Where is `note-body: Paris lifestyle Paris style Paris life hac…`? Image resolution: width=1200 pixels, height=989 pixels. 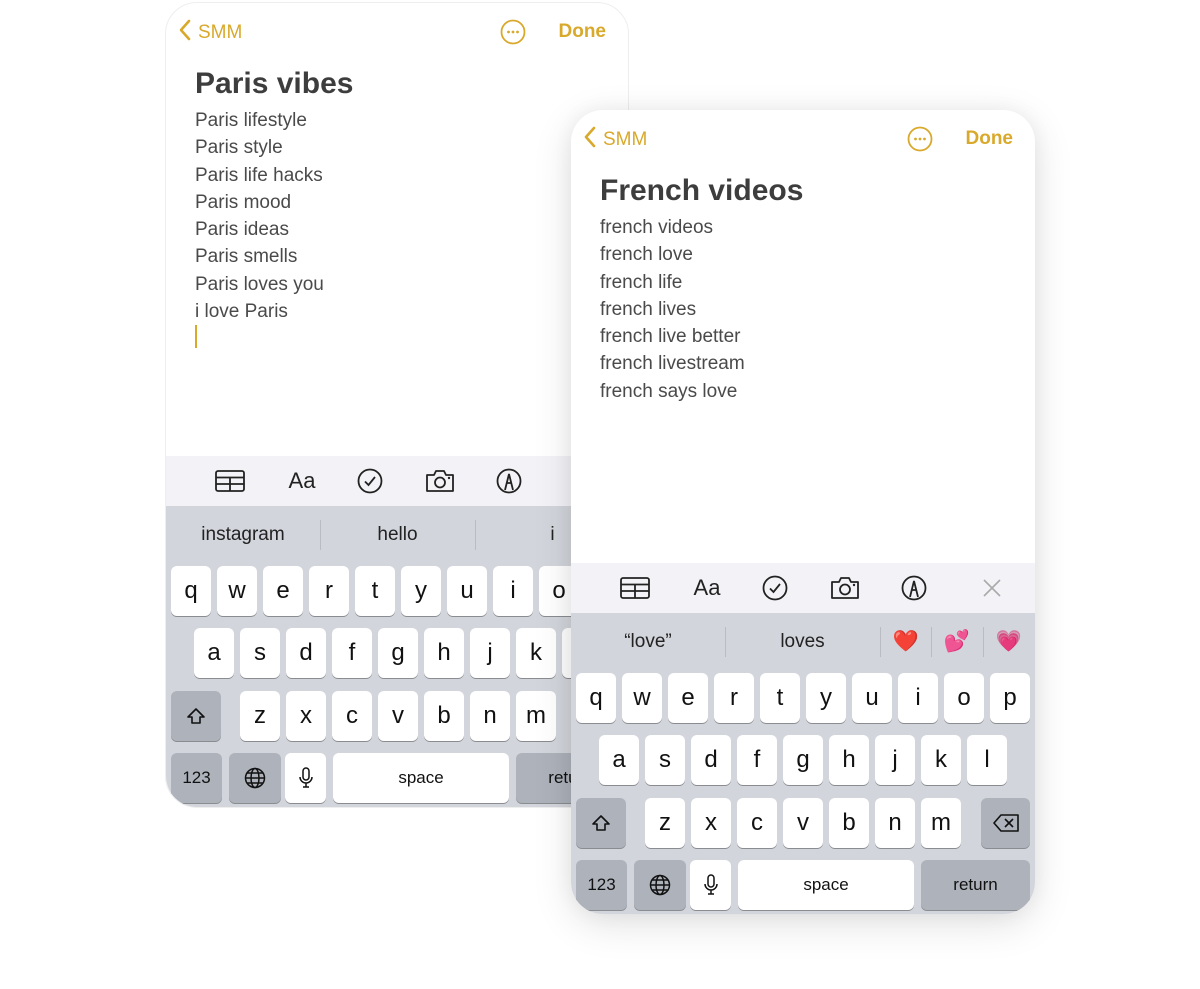
note-body: Paris lifestyle Paris style Paris life hac… is located at coordinates (259, 216).